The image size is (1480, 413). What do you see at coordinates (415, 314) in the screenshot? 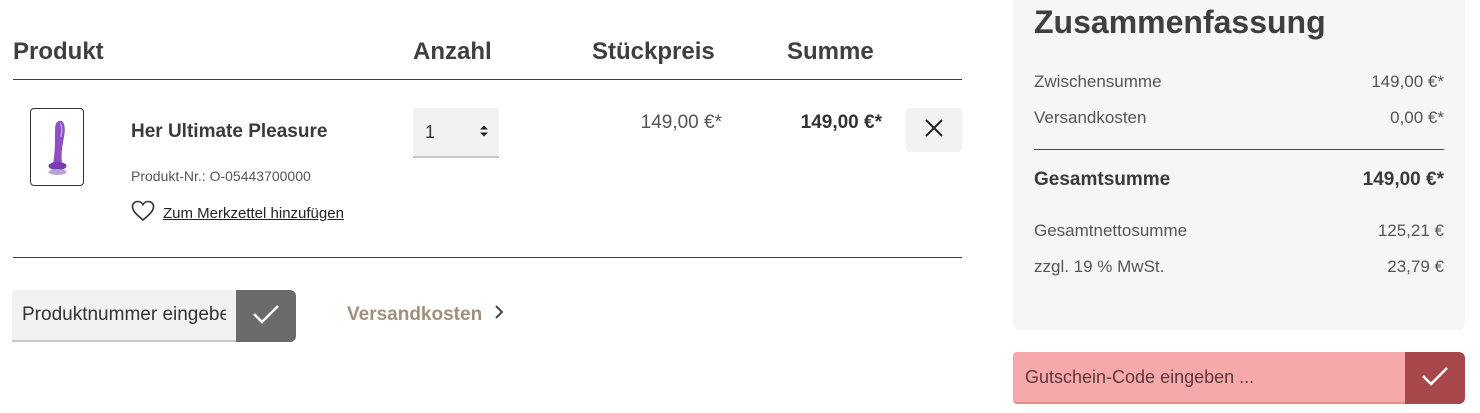
I see `shipping-costs-label: Versandkosten` at bounding box center [415, 314].